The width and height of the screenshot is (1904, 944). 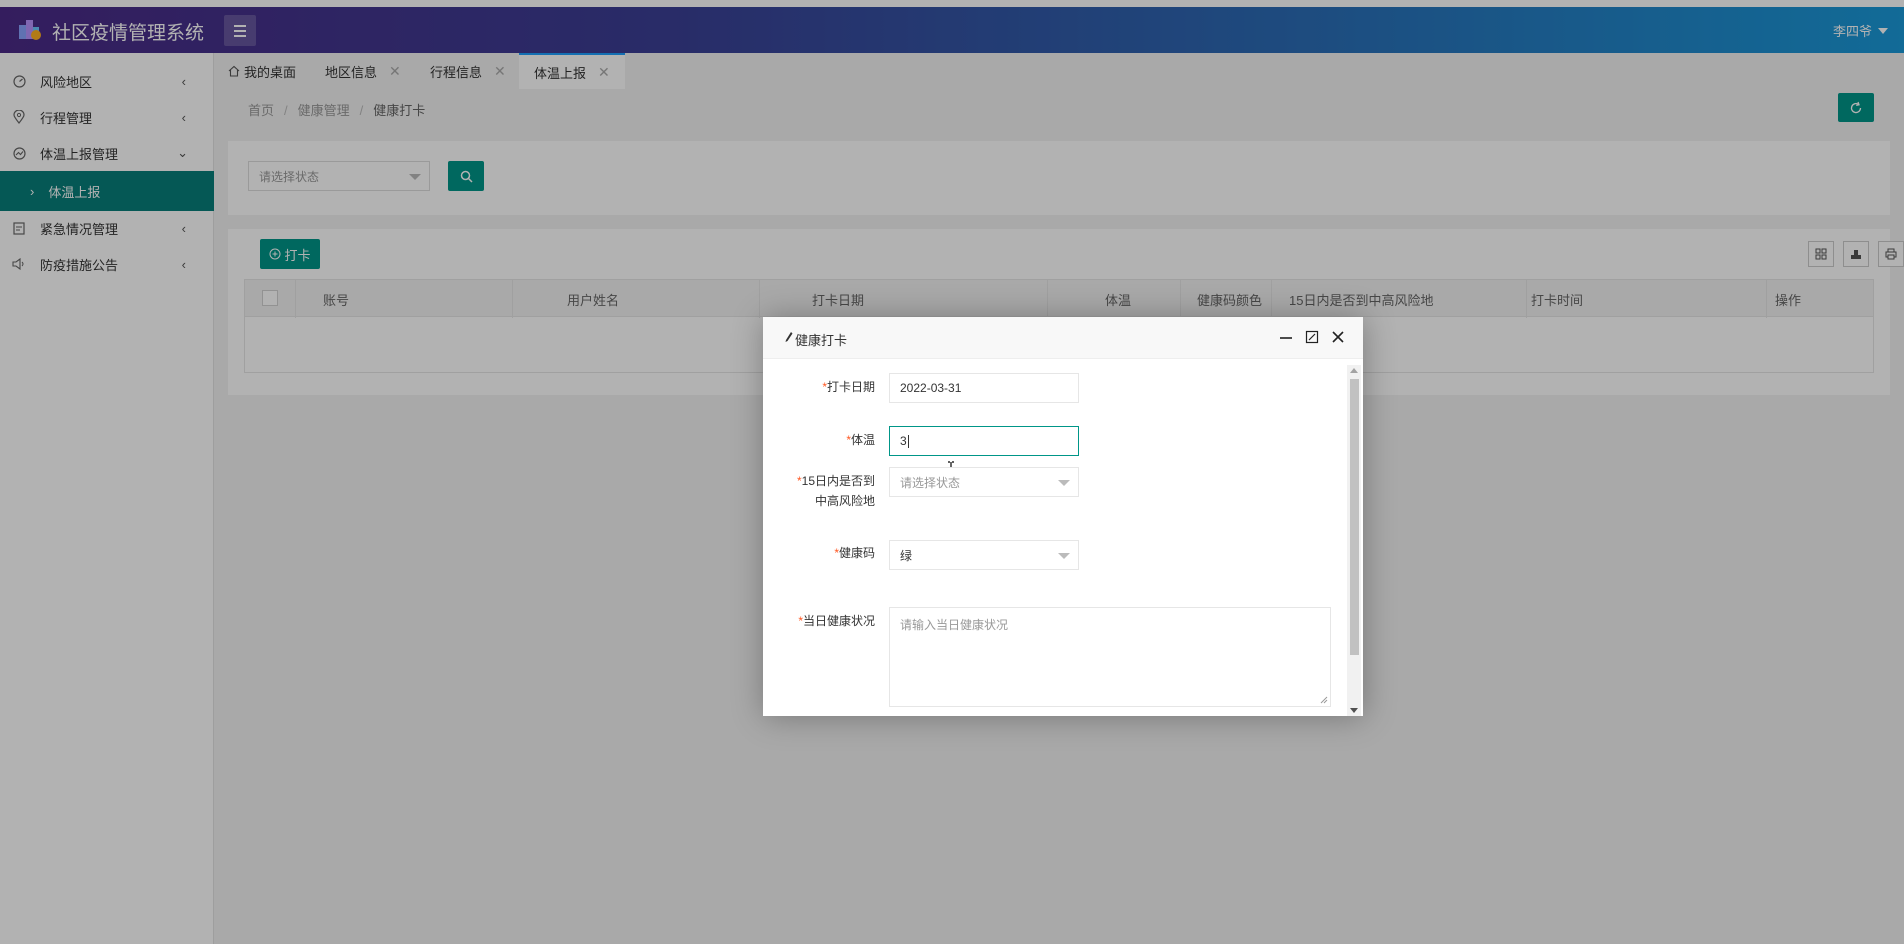 I want to click on maximize-icon, so click(x=1312, y=337).